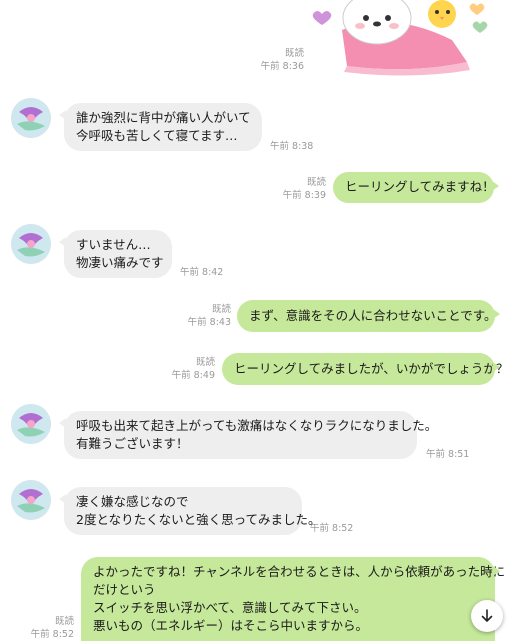 The height and width of the screenshot is (641, 525). What do you see at coordinates (294, 189) in the screenshot?
I see `message-meta: 既読 午前 8:39` at bounding box center [294, 189].